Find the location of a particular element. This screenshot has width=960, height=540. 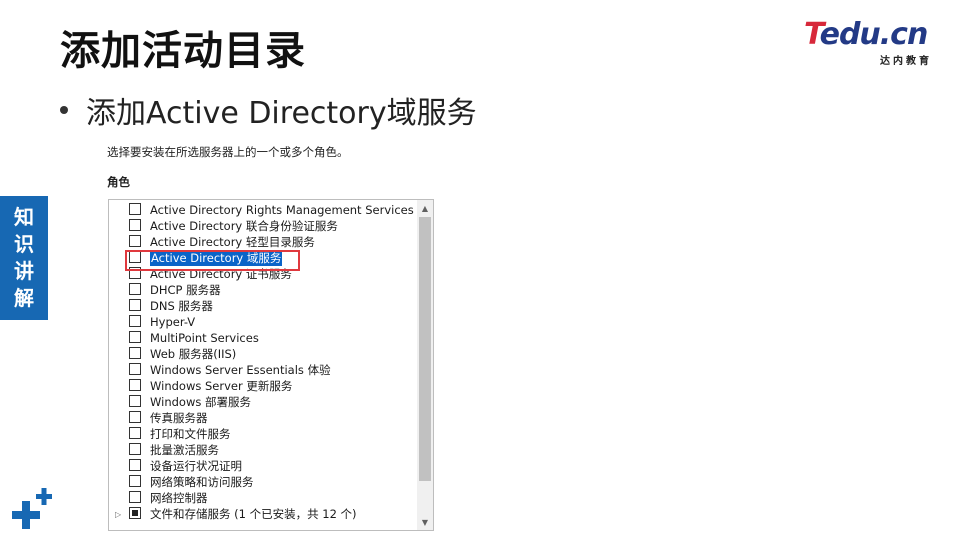

bullet-item: 添加Active Directory域服务 is located at coordinates (268, 110).